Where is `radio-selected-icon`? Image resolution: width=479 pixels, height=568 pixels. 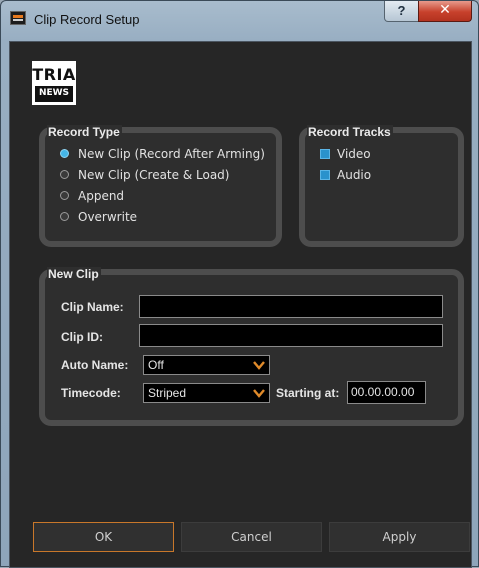 radio-selected-icon is located at coordinates (64, 153).